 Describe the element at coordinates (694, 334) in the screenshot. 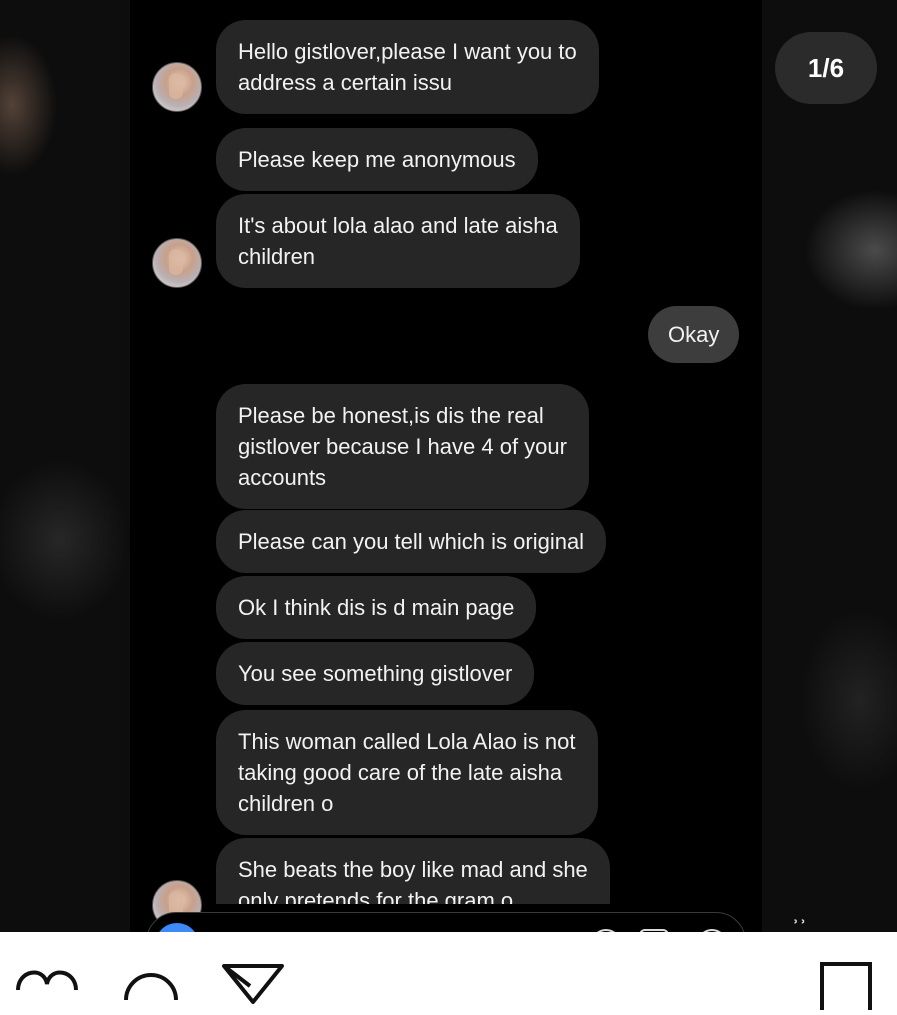

I see `message-bubble-outgoing: Okay` at that location.